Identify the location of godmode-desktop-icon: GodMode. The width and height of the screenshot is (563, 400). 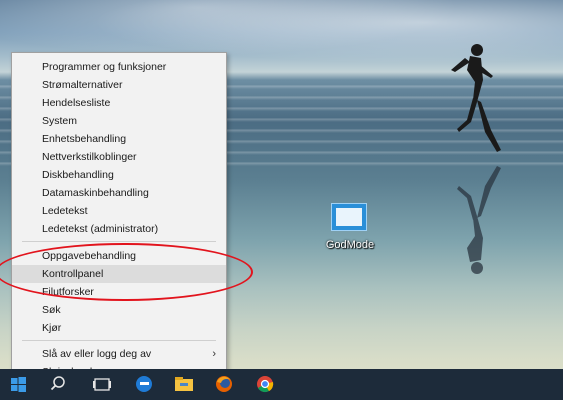
(350, 229).